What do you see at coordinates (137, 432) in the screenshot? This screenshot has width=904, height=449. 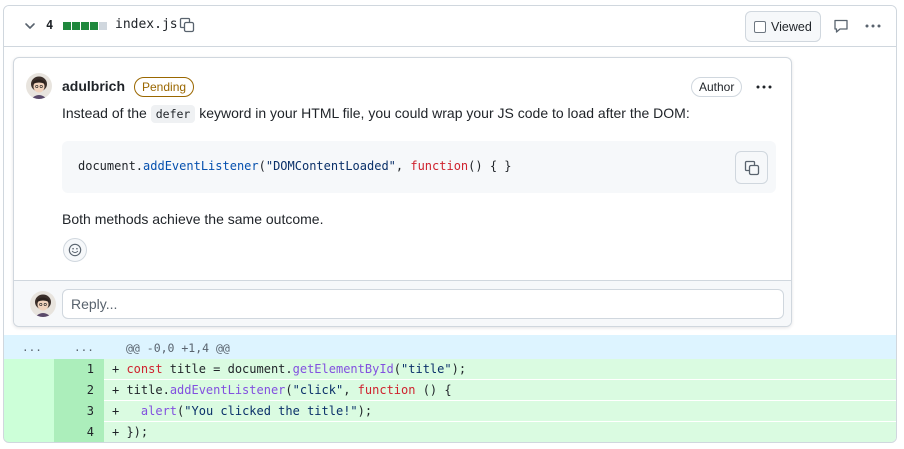 I see `code-token: });` at bounding box center [137, 432].